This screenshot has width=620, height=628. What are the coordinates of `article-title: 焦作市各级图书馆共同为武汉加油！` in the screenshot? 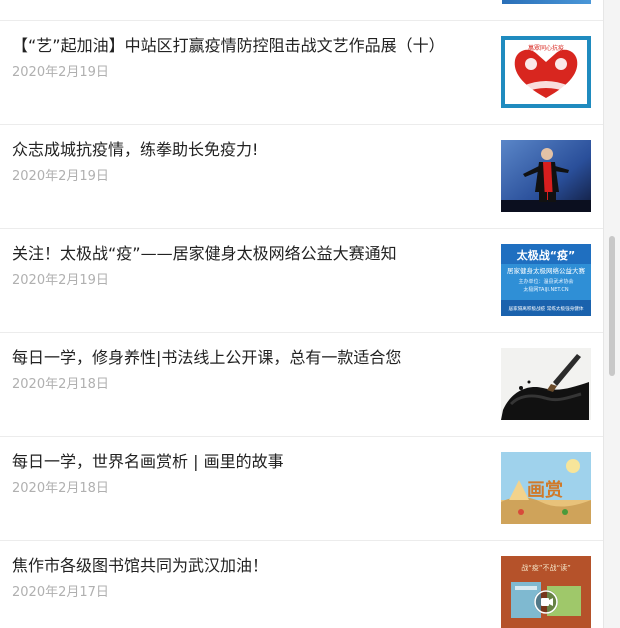 It's located at (252, 566).